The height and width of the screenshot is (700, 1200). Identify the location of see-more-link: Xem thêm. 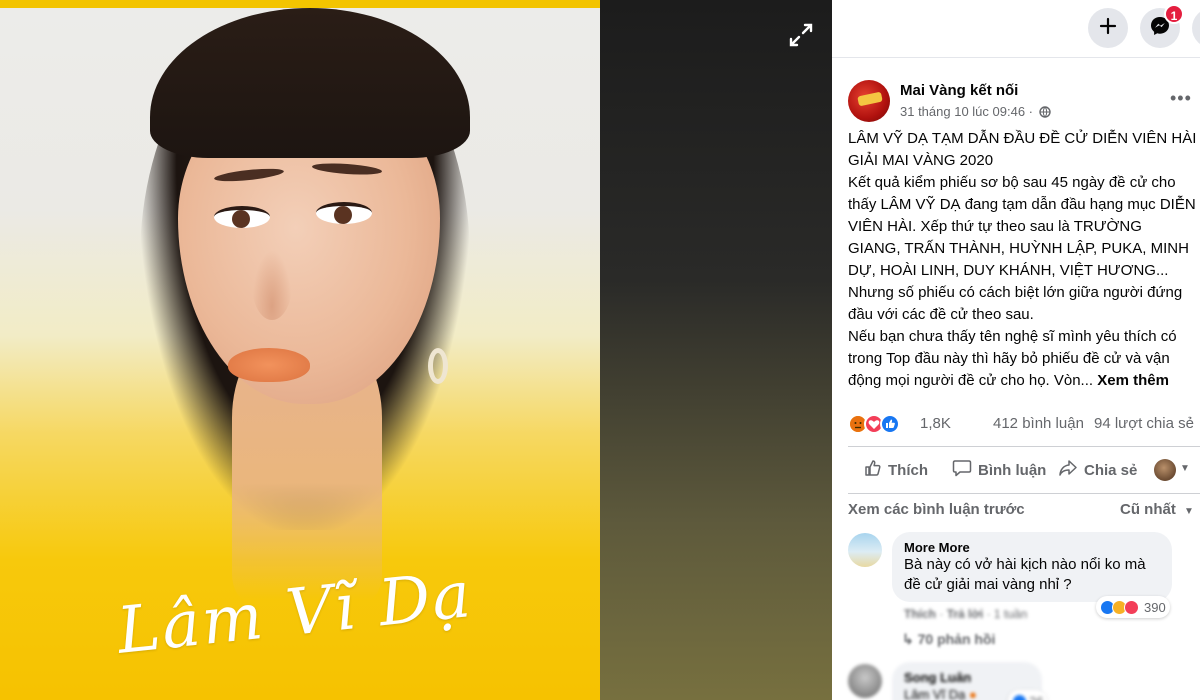
(1133, 380).